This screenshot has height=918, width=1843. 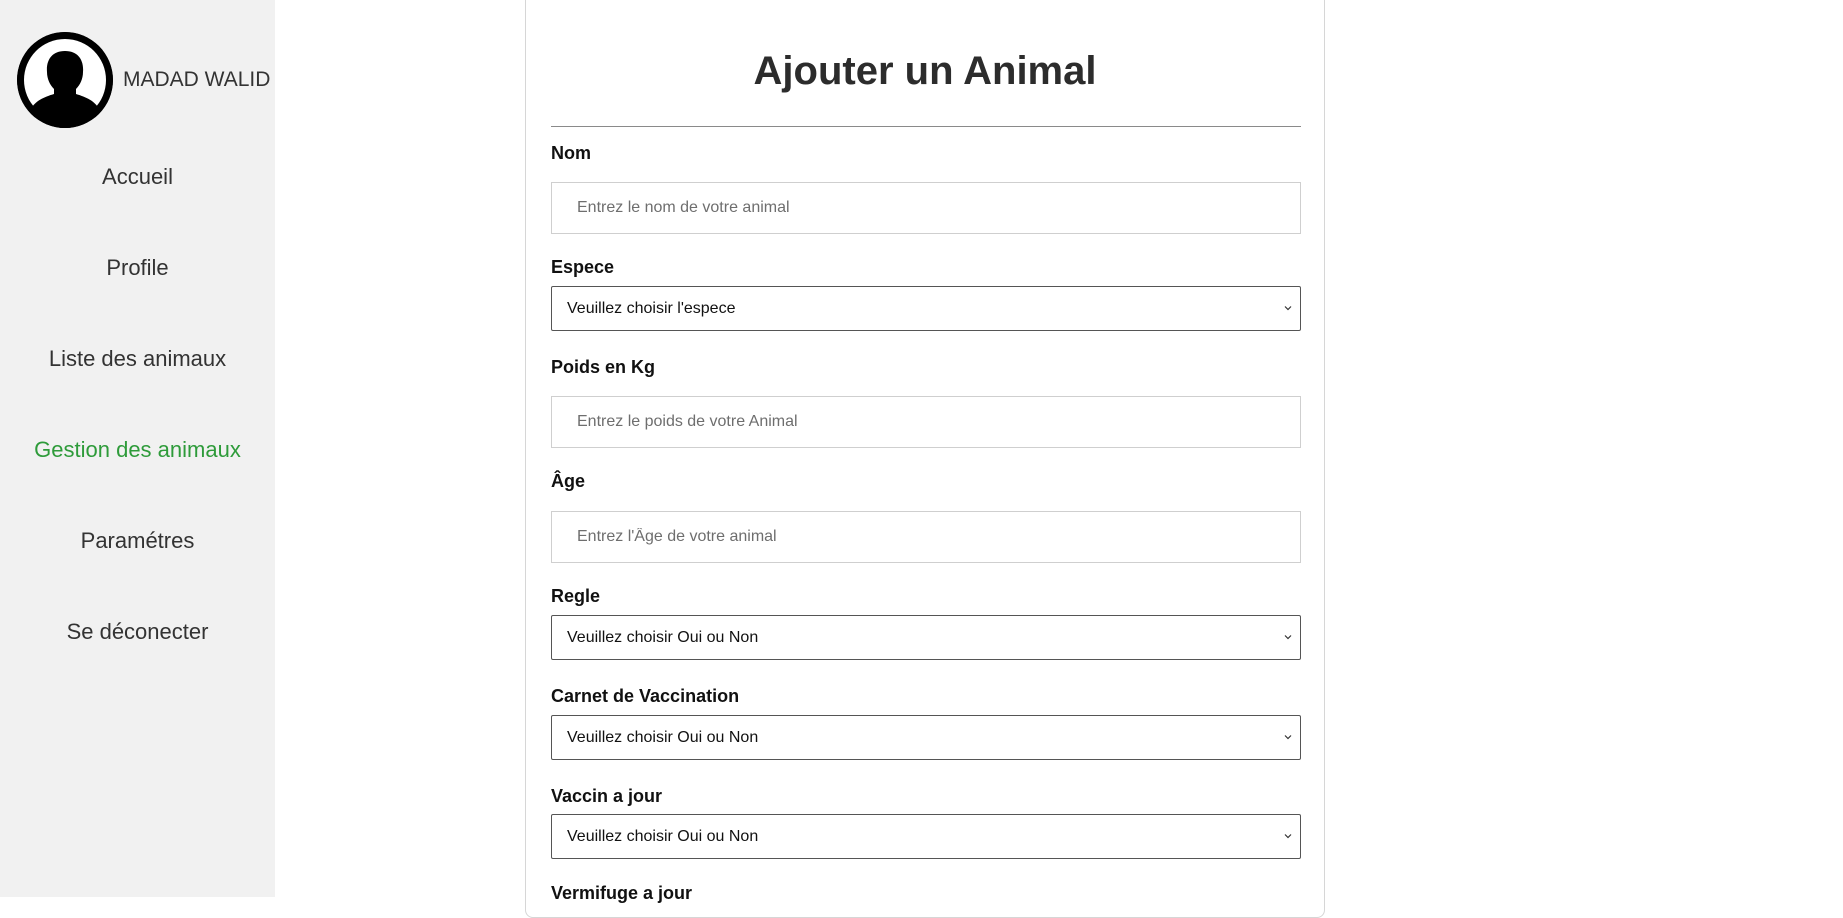 What do you see at coordinates (137, 648) in the screenshot?
I see `nav-item-deconnecter: Se déconecter` at bounding box center [137, 648].